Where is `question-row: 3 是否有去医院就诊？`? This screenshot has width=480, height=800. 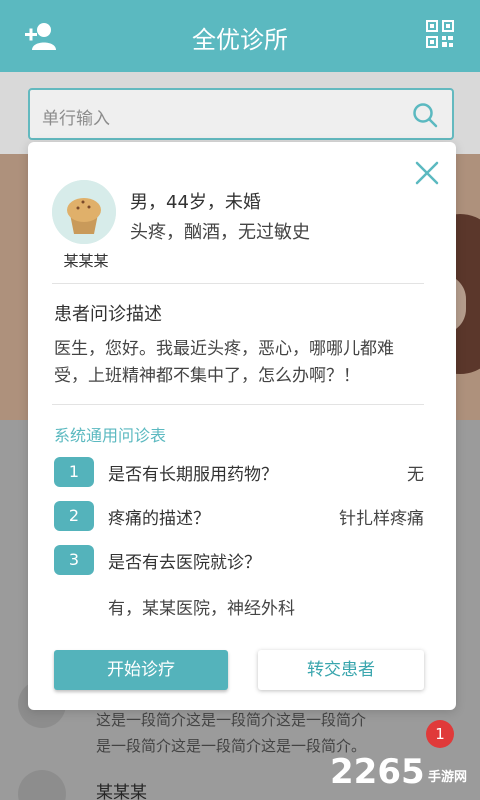 question-row: 3 是否有去医院就诊？ is located at coordinates (242, 560).